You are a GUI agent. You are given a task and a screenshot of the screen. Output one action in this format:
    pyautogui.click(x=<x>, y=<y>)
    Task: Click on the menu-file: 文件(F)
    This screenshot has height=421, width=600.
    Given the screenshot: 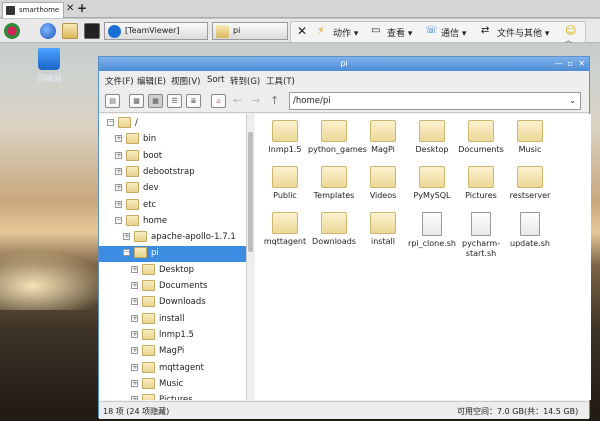 What is the action you would take?
    pyautogui.click(x=119, y=81)
    